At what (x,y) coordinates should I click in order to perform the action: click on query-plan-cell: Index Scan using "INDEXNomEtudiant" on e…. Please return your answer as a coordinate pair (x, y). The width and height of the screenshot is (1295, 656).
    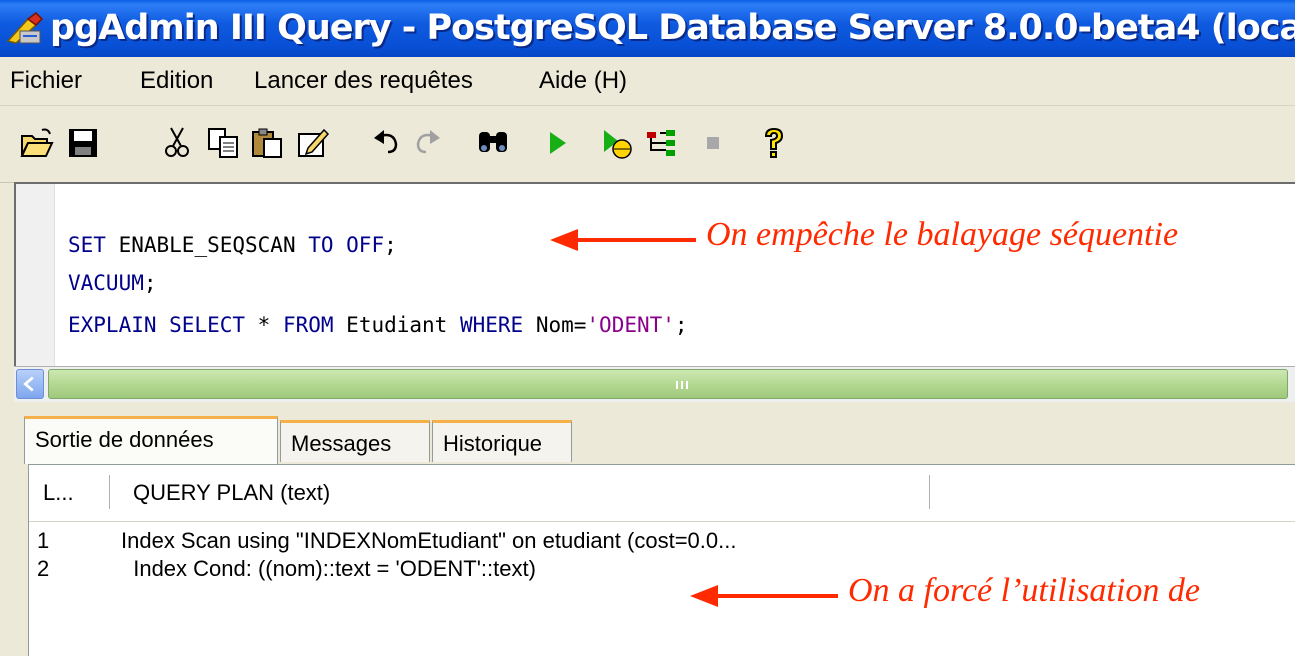
    Looking at the image, I should click on (429, 540).